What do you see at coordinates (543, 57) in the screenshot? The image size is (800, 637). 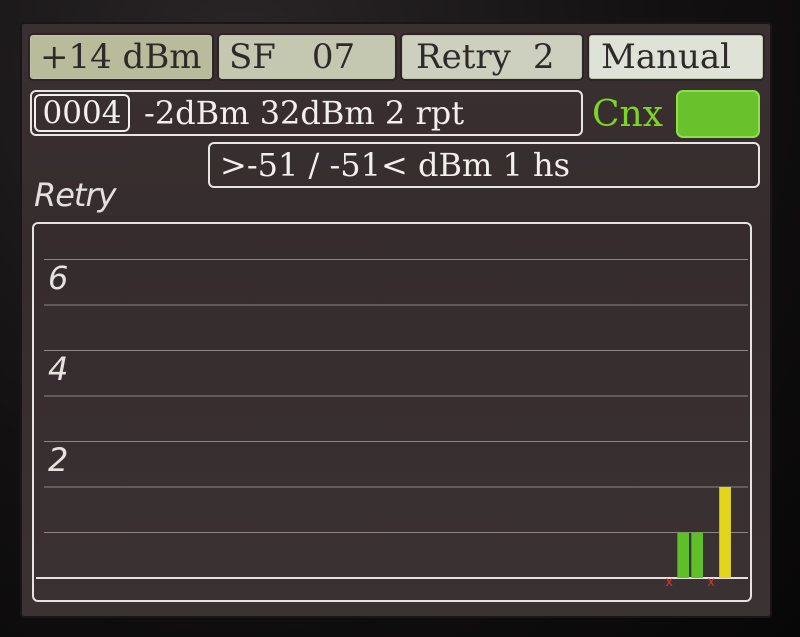 I see `retry-value: 2` at bounding box center [543, 57].